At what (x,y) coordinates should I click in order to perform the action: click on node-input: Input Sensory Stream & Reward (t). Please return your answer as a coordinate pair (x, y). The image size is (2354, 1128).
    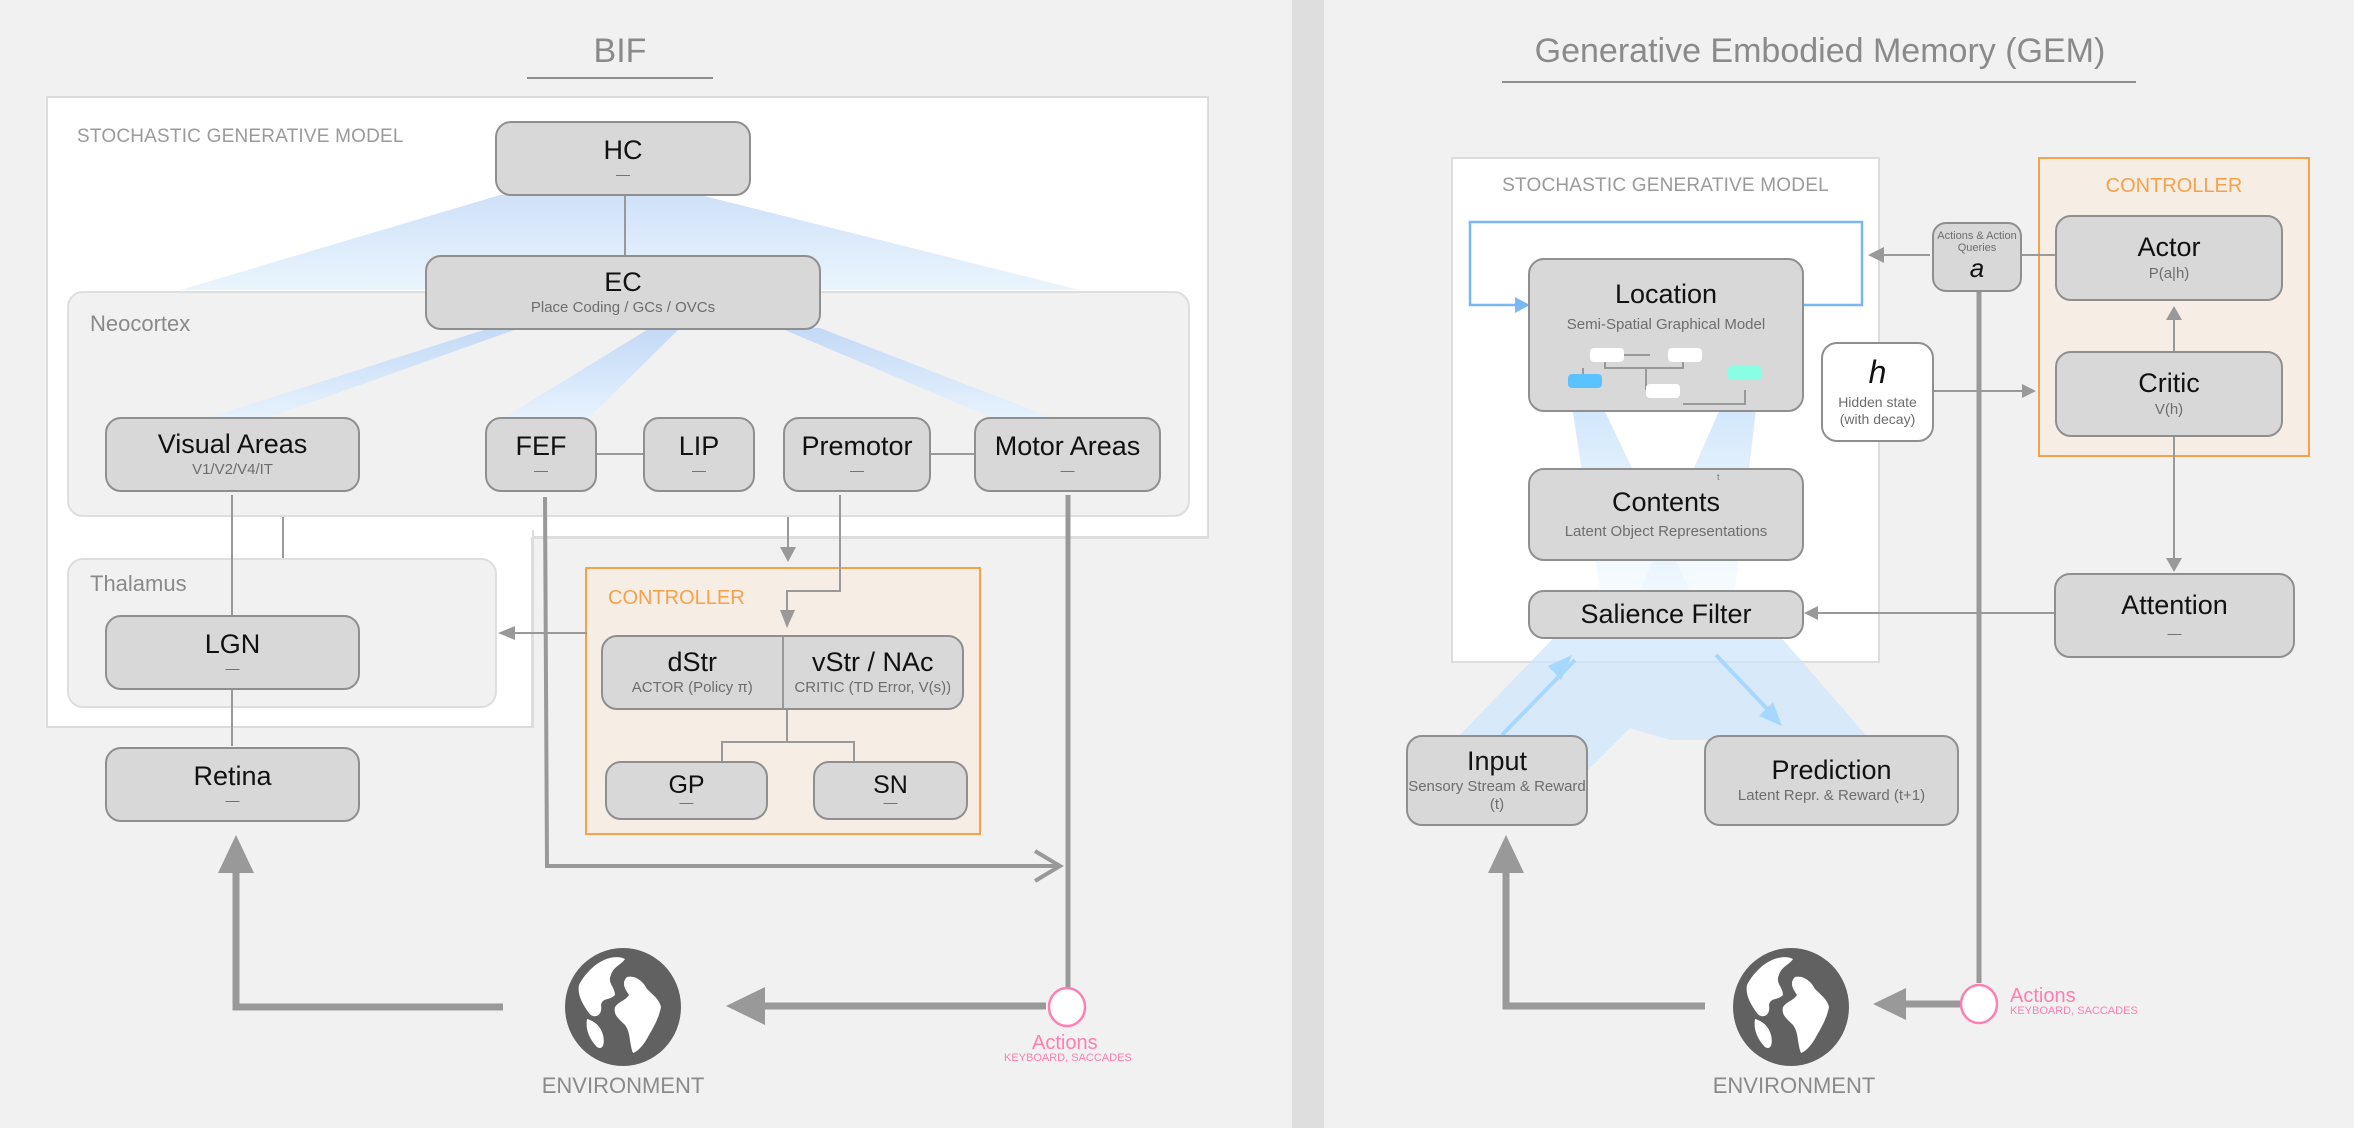
    Looking at the image, I should click on (1497, 780).